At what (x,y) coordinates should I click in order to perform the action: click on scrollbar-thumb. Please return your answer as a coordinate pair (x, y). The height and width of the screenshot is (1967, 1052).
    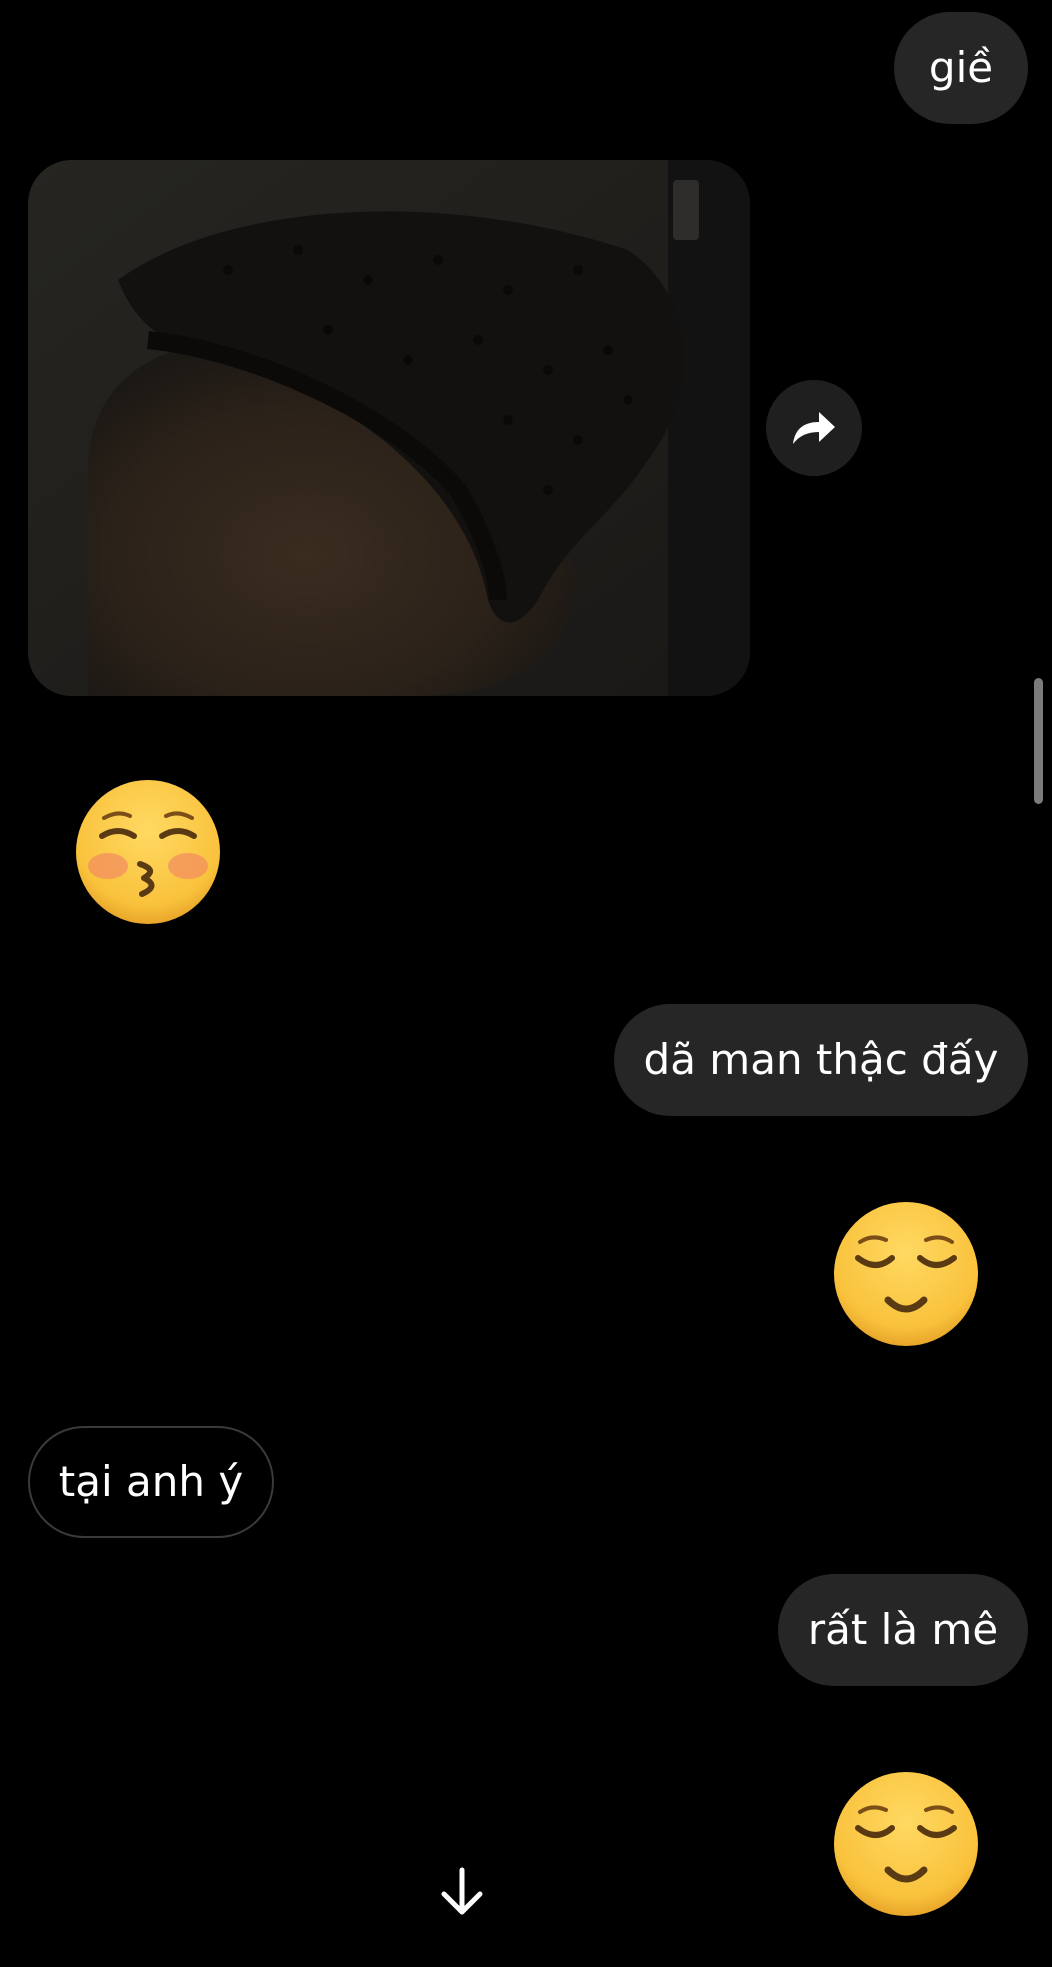
    Looking at the image, I should click on (1038, 741).